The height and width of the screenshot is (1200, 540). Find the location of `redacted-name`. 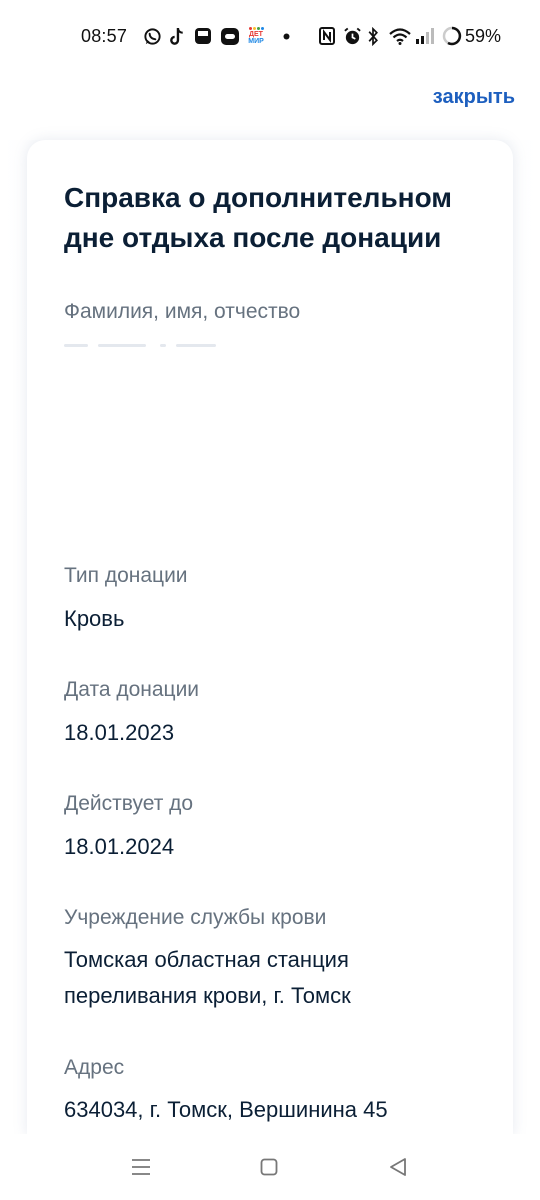

redacted-name is located at coordinates (144, 346).